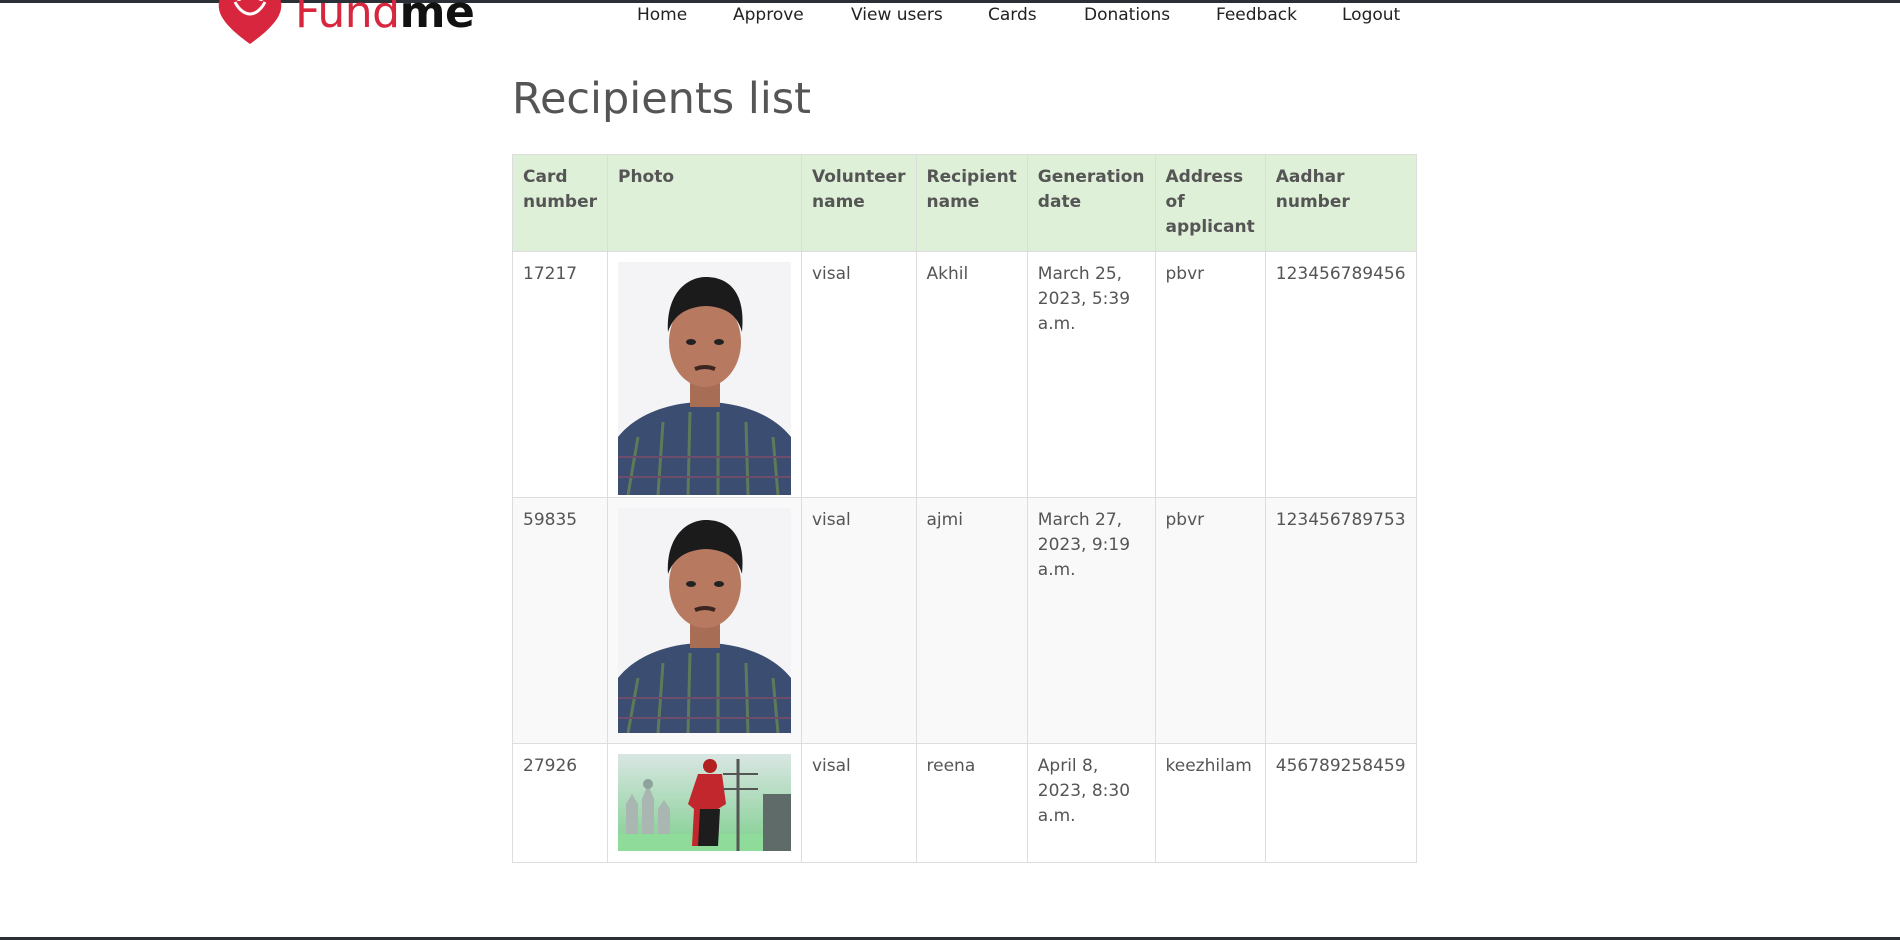 This screenshot has width=1900, height=940. I want to click on heart-hands-icon, so click(250, 22).